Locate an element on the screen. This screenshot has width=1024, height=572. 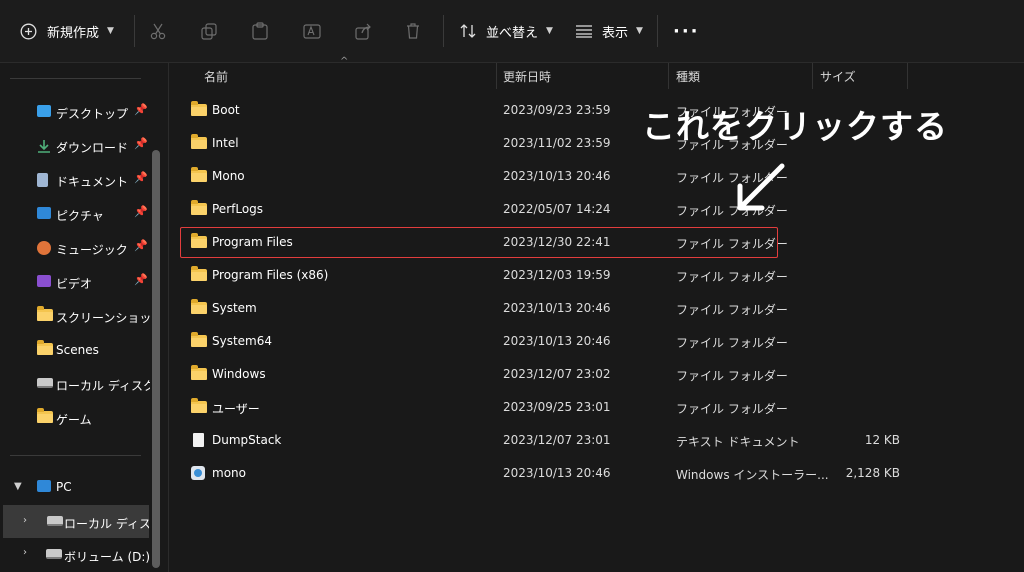
column-header-name: 名前 is located at coordinates (216, 76).